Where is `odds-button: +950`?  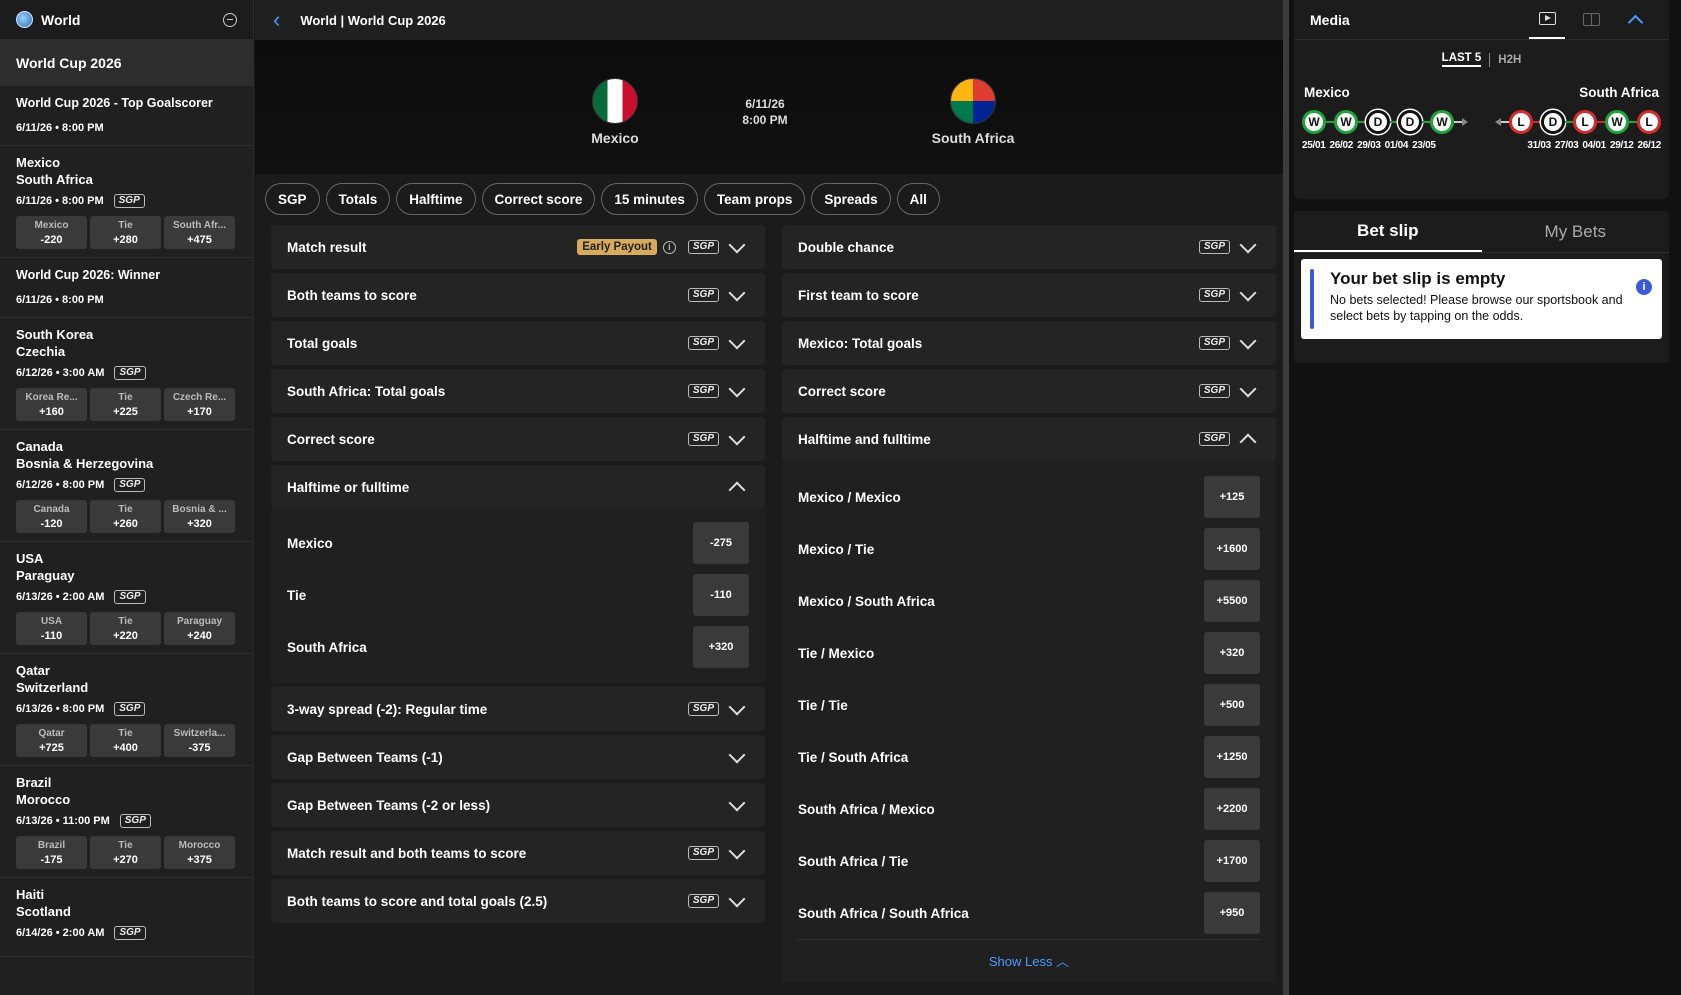
odds-button: +950 is located at coordinates (1232, 913).